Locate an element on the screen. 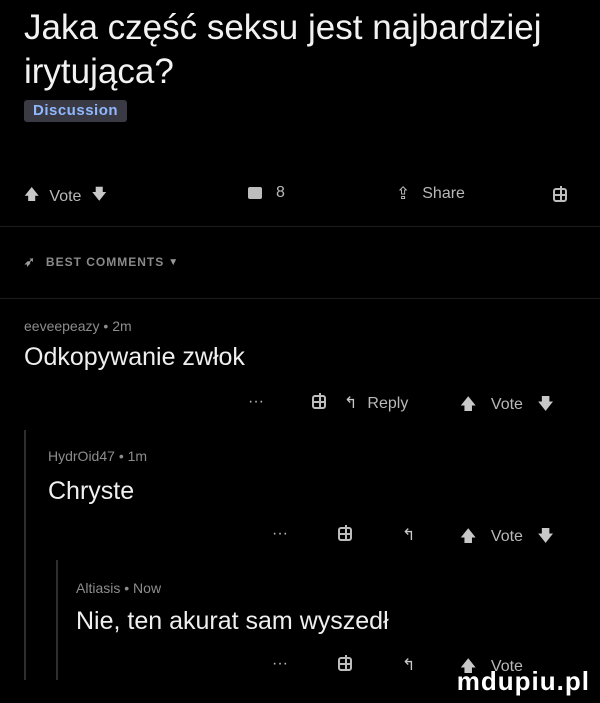 Image resolution: width=600 pixels, height=703 pixels. reply-label: Reply is located at coordinates (388, 403).